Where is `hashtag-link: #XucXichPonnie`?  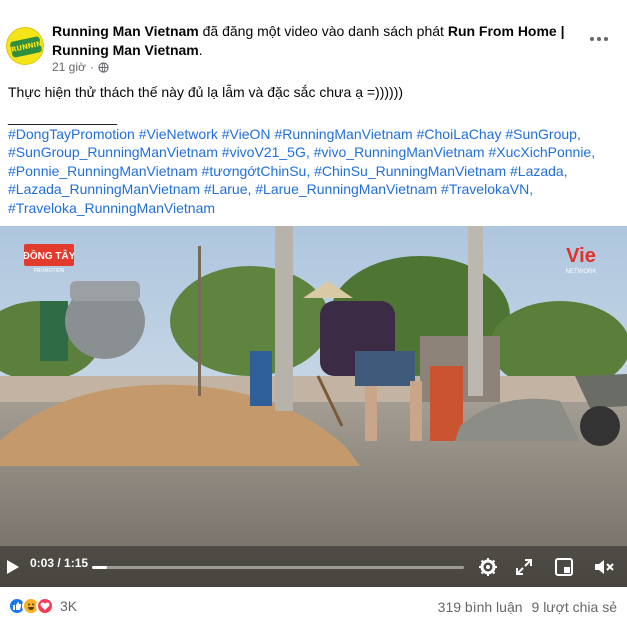
hashtag-link: #XucXichPonnie is located at coordinates (539, 152).